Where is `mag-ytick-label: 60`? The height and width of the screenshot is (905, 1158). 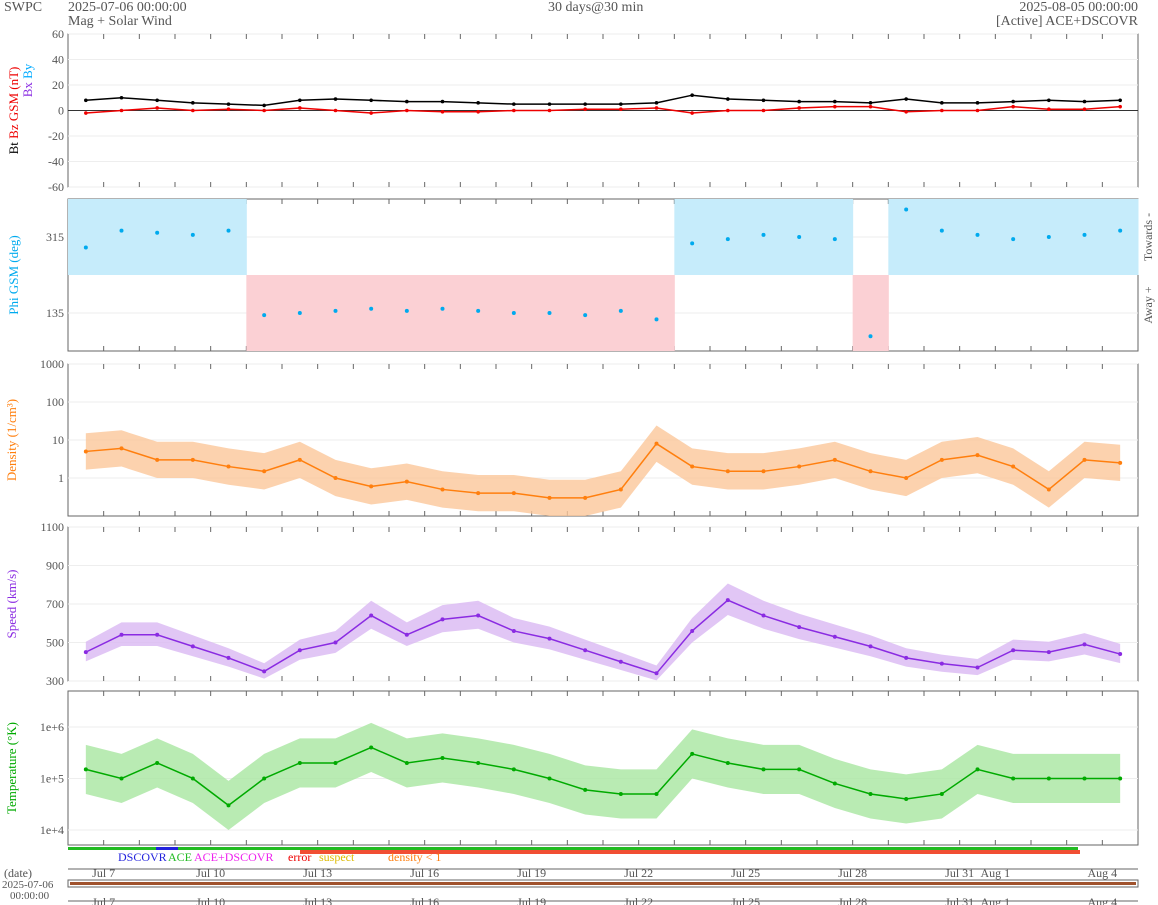
mag-ytick-label: 60 is located at coordinates (58, 34).